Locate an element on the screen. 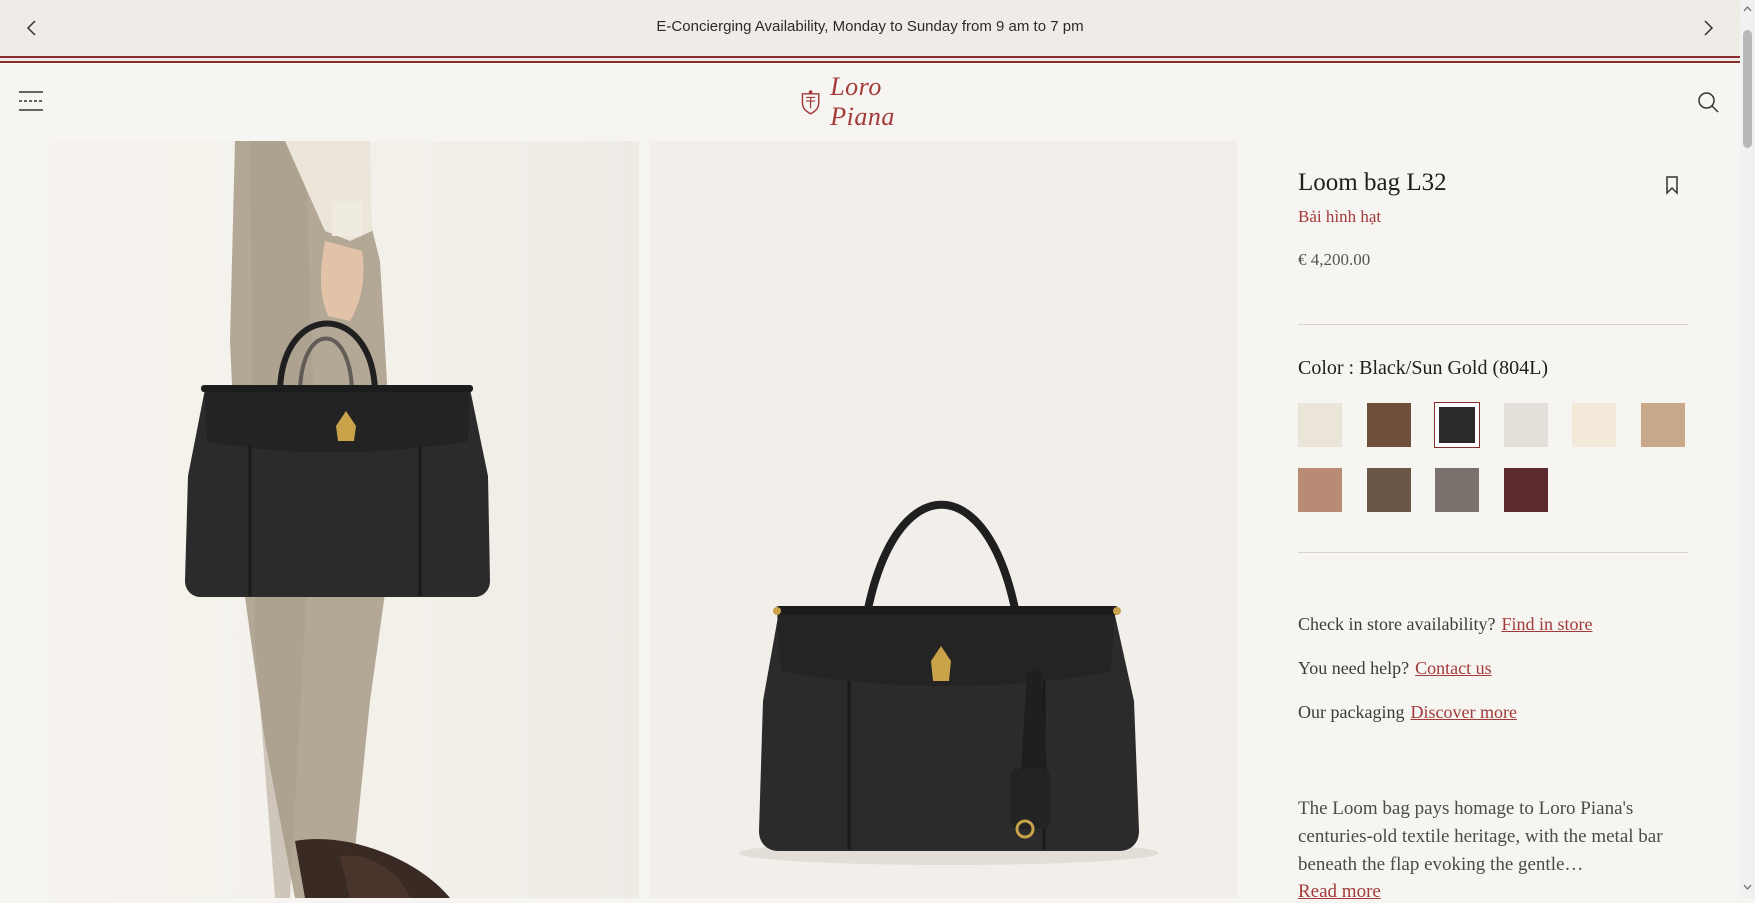  find-in-store-link: Find in store is located at coordinates (1546, 624).